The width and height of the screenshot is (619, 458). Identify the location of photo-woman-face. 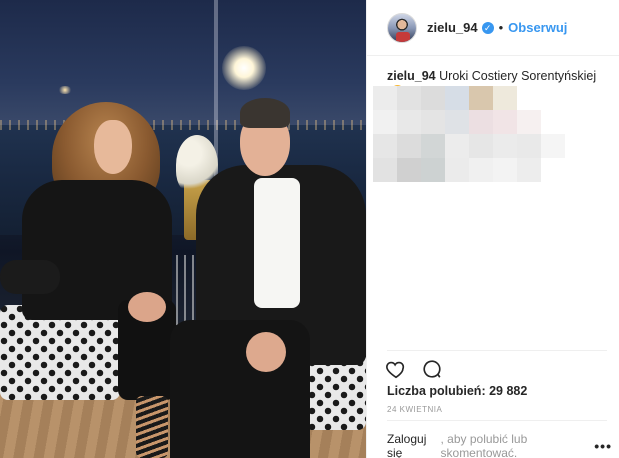
(113, 147).